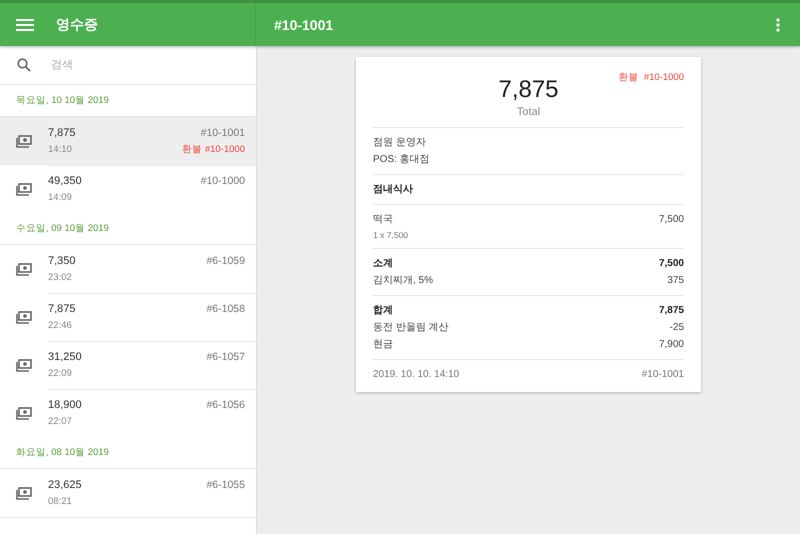 Image resolution: width=800 pixels, height=534 pixels. Describe the element at coordinates (383, 310) in the screenshot. I see `line-label: 합계` at that location.